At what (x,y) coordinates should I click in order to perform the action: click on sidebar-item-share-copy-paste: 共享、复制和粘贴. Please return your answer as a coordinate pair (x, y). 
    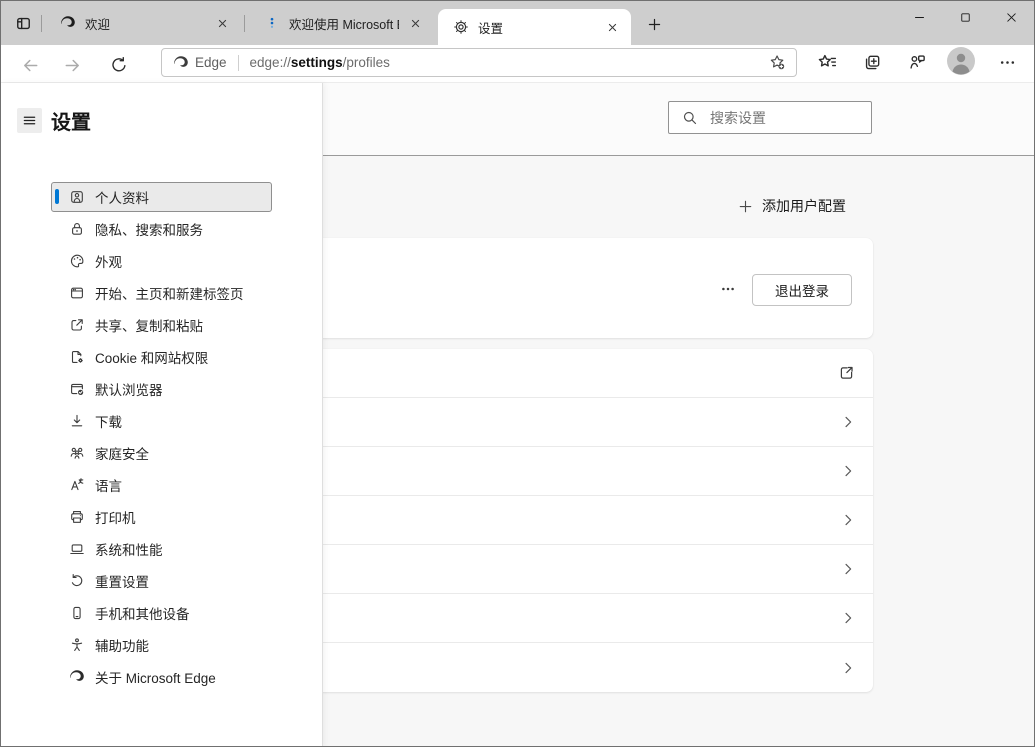
    Looking at the image, I should click on (161, 325).